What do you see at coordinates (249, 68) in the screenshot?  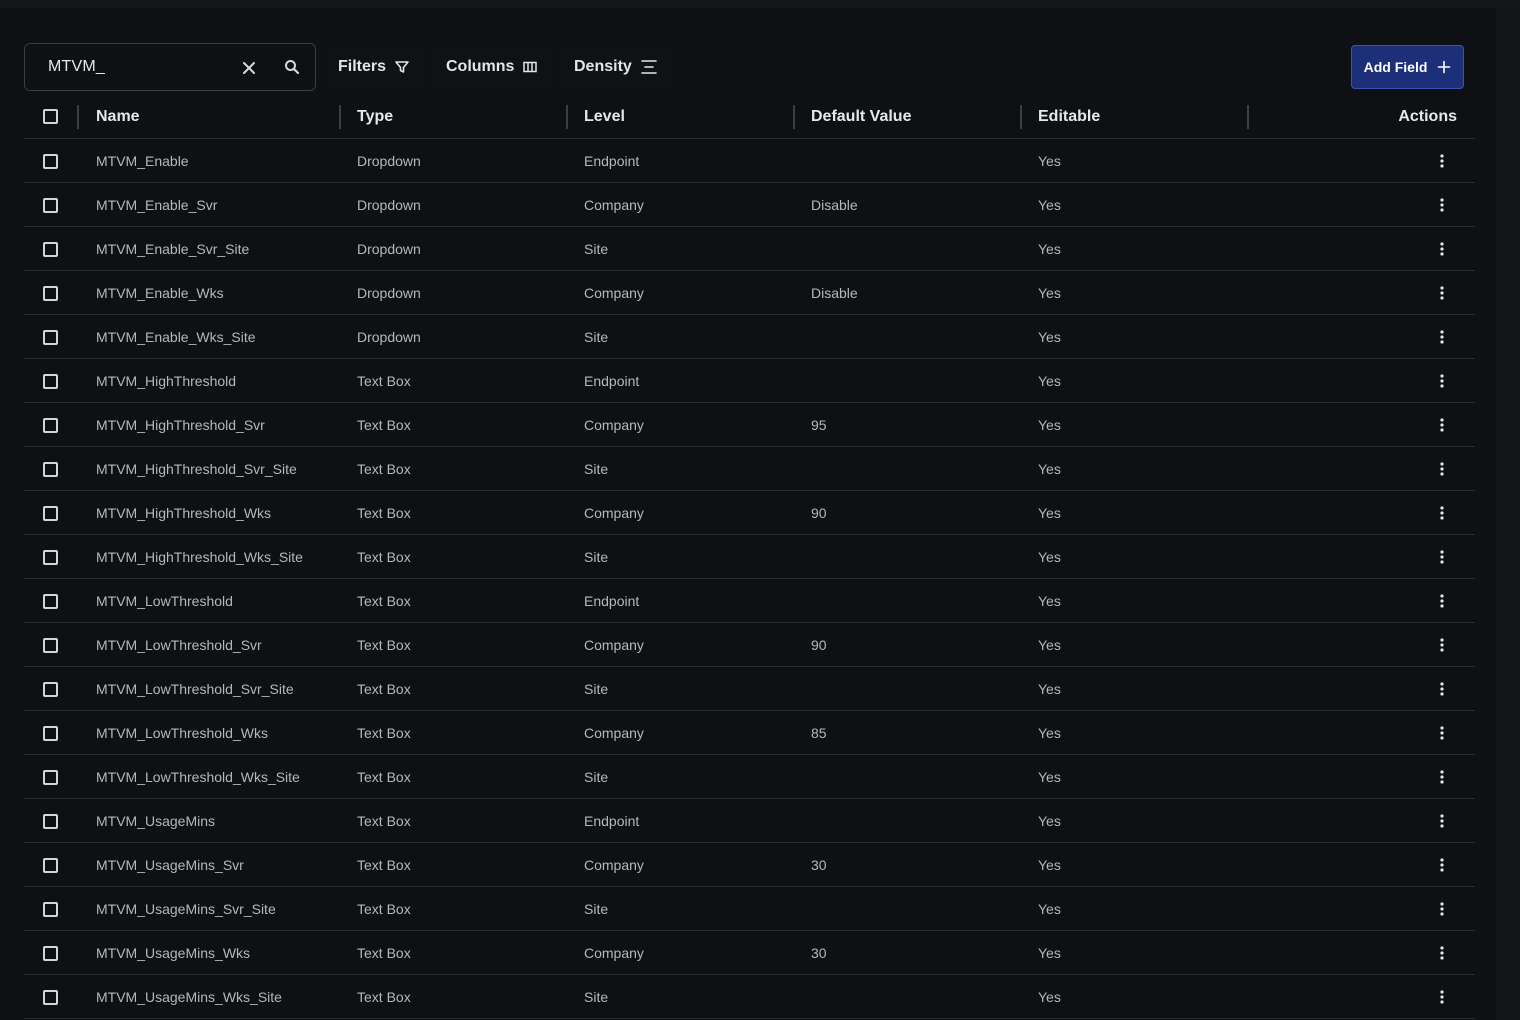 I see `close-icon` at bounding box center [249, 68].